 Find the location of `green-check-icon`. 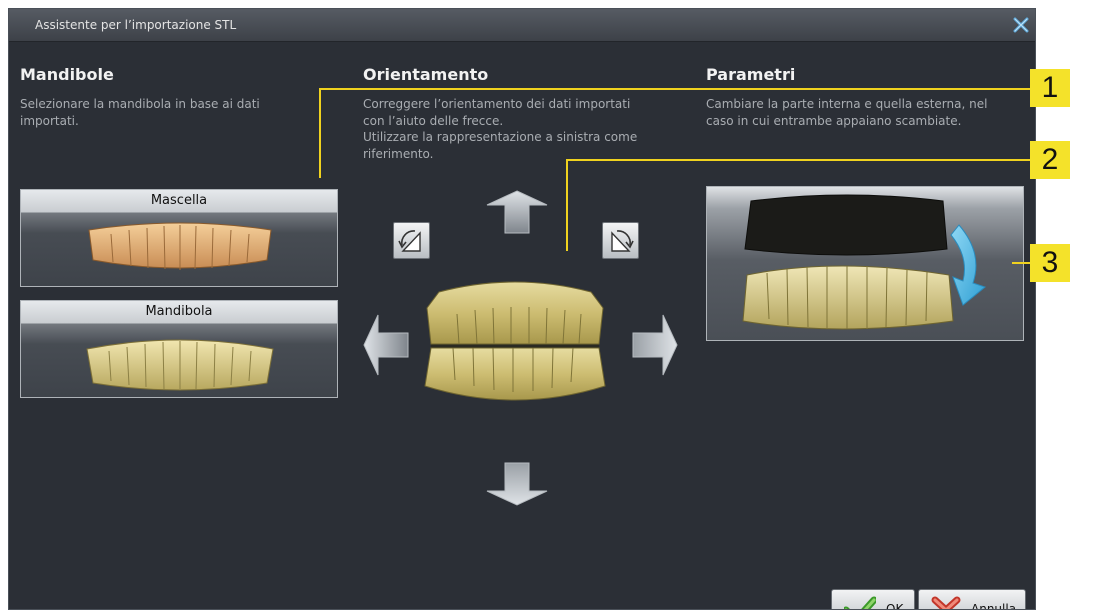

green-check-icon is located at coordinates (860, 602).